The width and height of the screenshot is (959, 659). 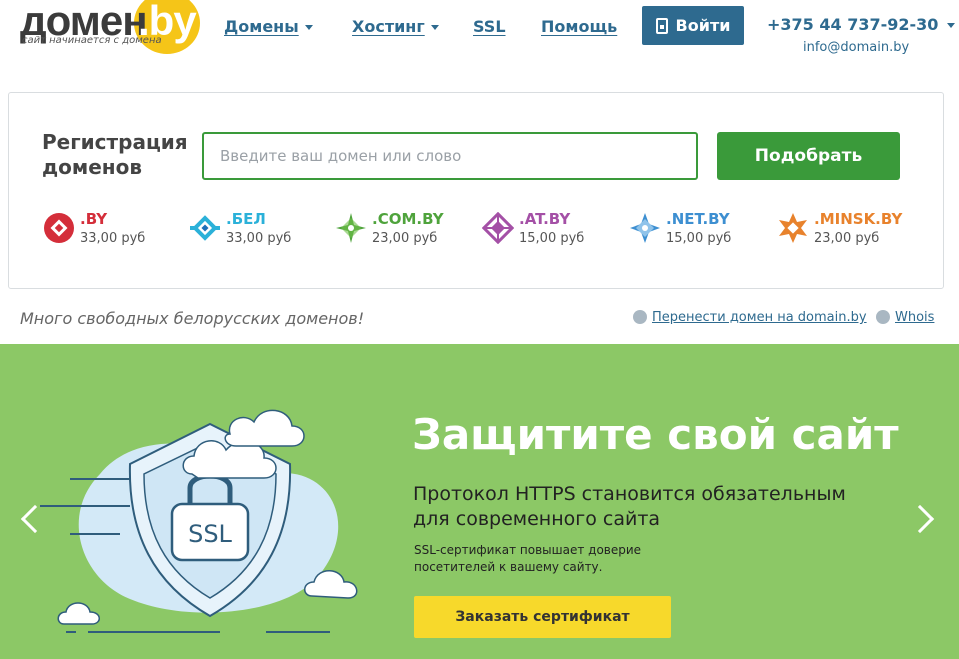 I want to click on zone-minsk-by: .MINSK.BY 23,00 руб, so click(x=852, y=230).